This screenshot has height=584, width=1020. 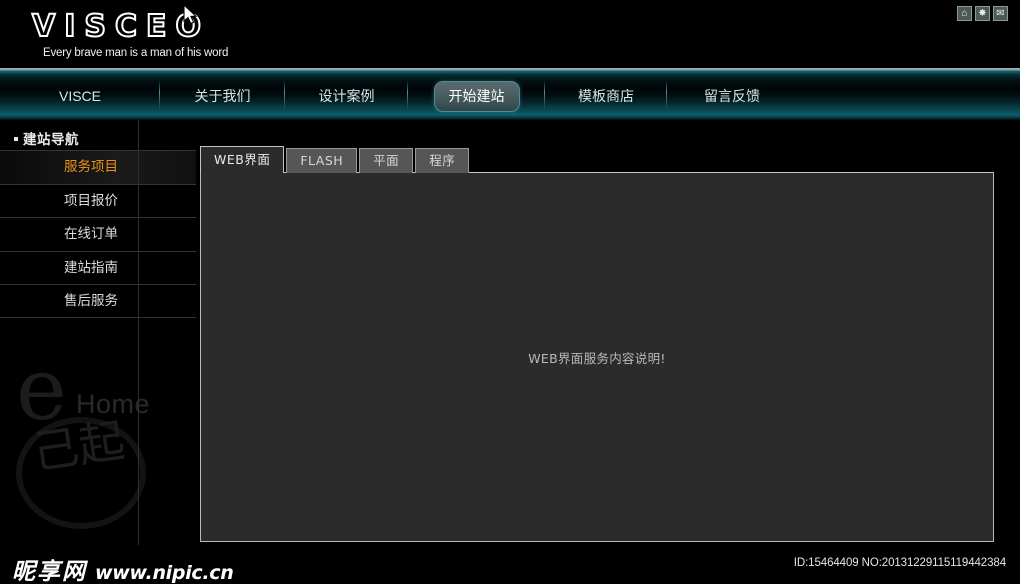 What do you see at coordinates (1000, 13) in the screenshot?
I see `mail-icon: ✉` at bounding box center [1000, 13].